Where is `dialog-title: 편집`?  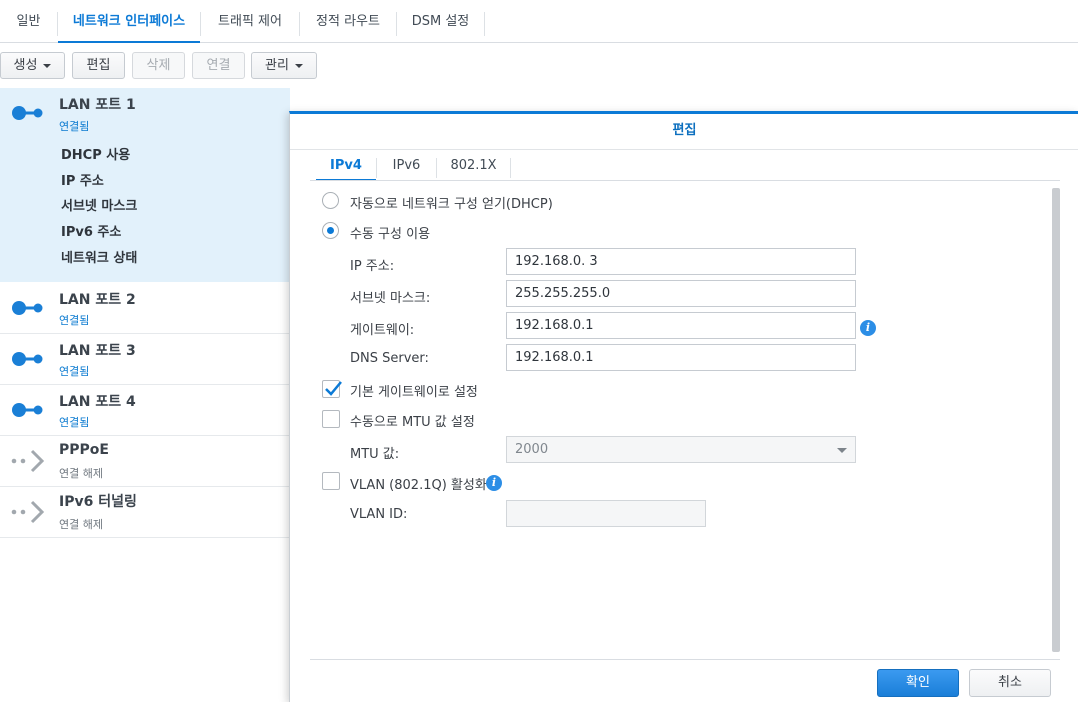 dialog-title: 편집 is located at coordinates (684, 132).